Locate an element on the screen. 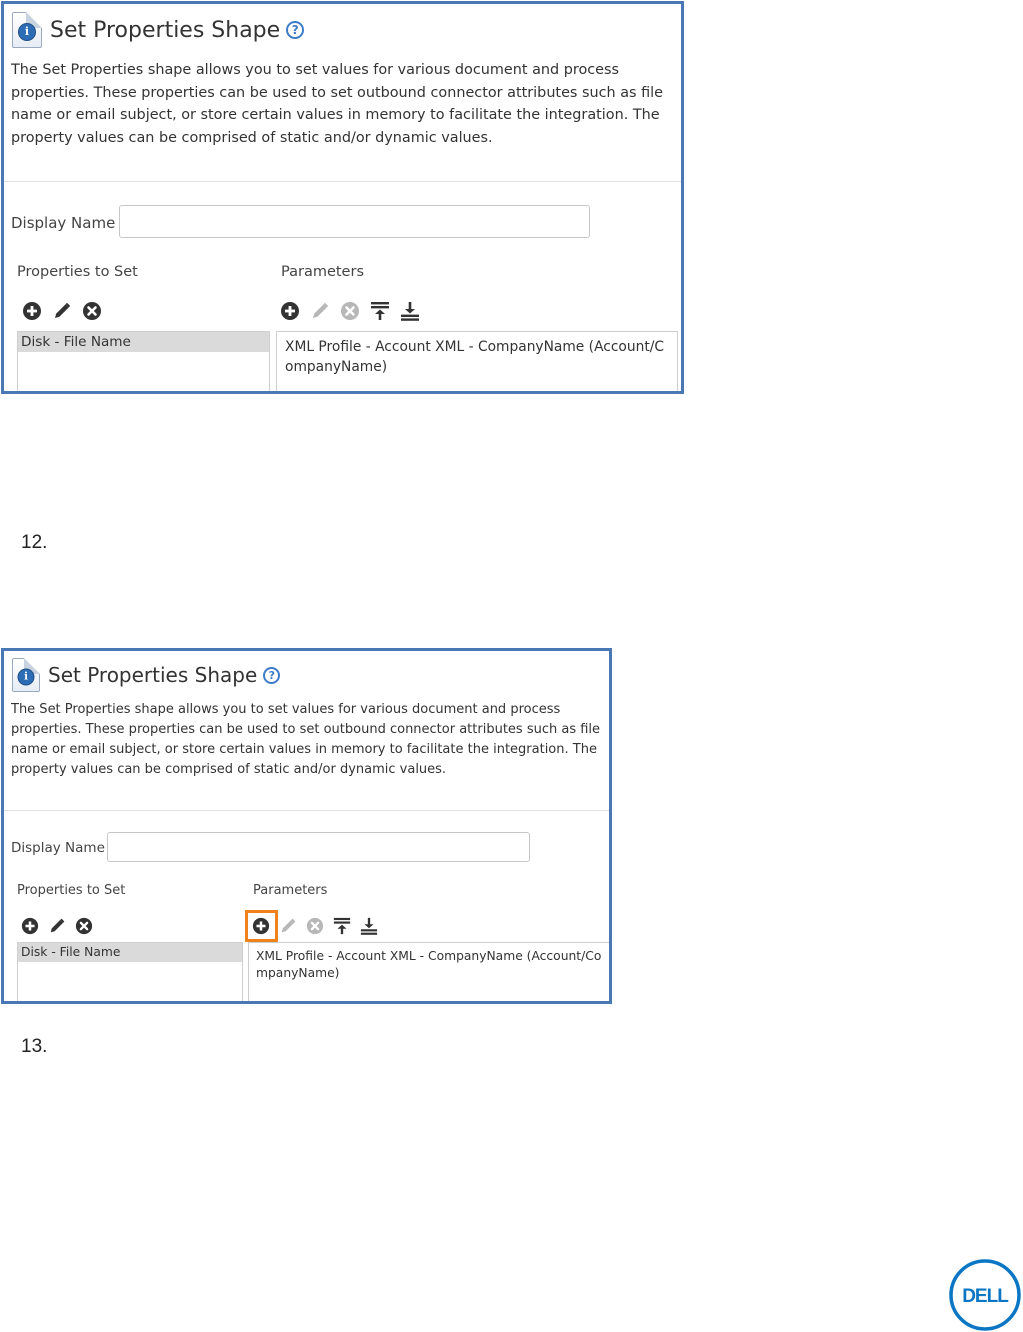 The height and width of the screenshot is (1332, 1023). step-number: 12. is located at coordinates (34, 542).